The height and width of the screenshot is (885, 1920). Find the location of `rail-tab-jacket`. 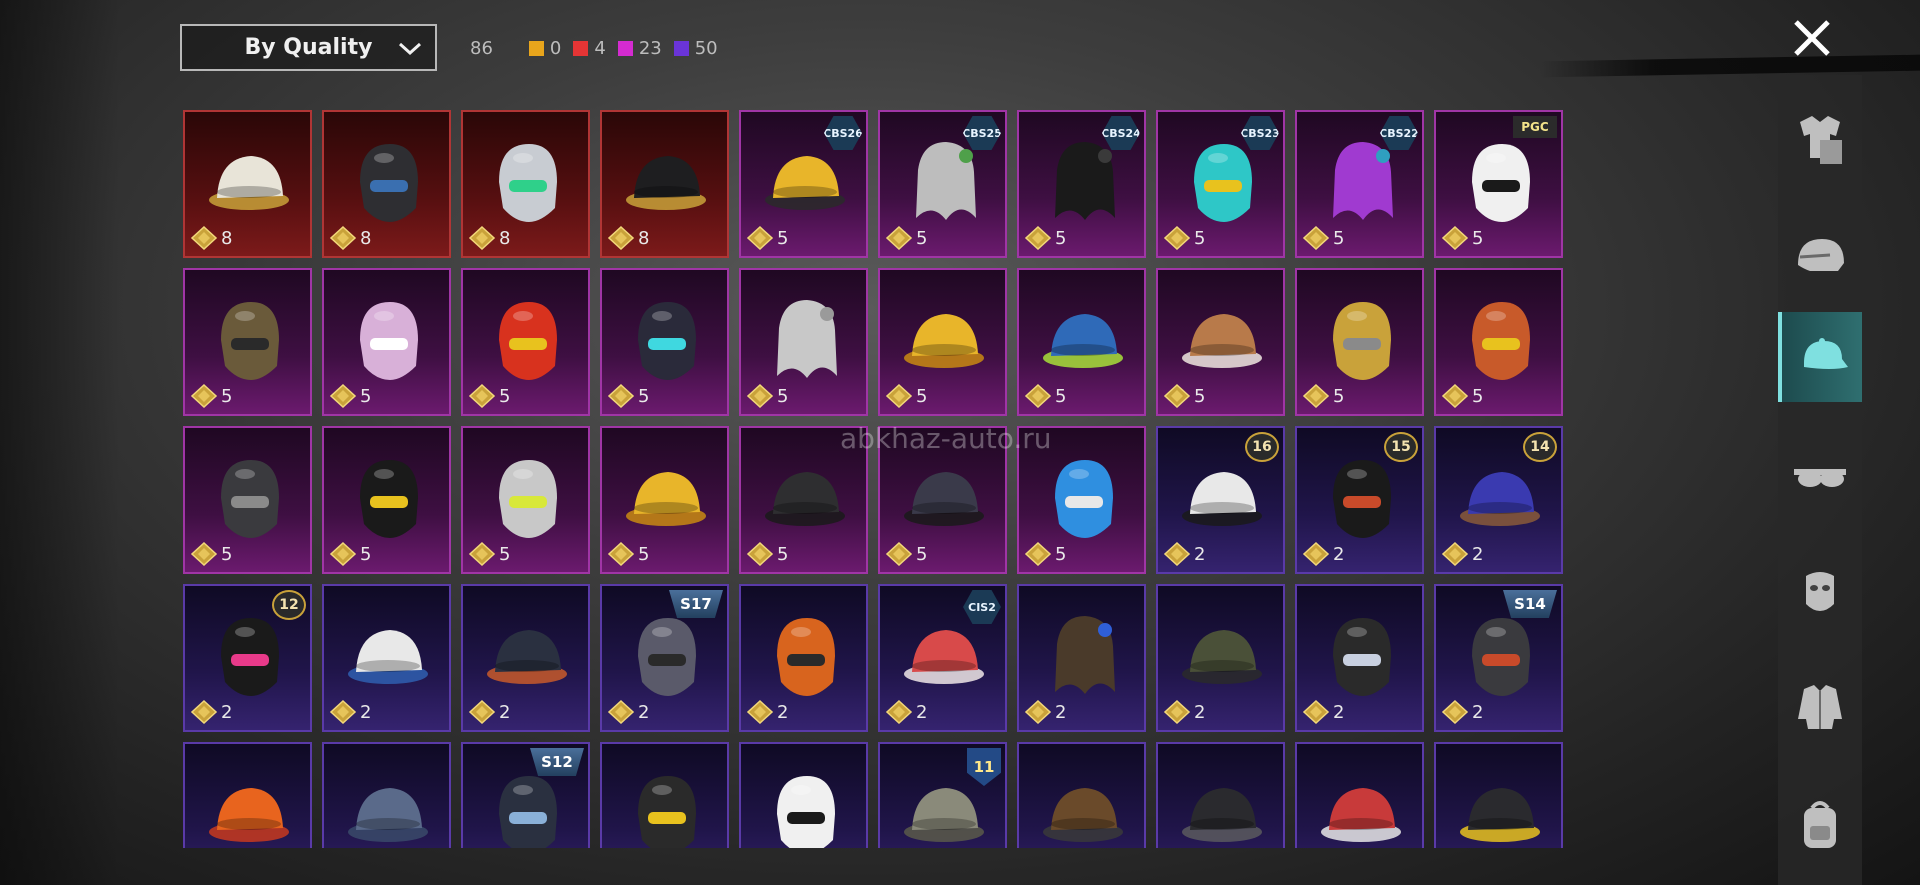

rail-tab-jacket is located at coordinates (1820, 707).